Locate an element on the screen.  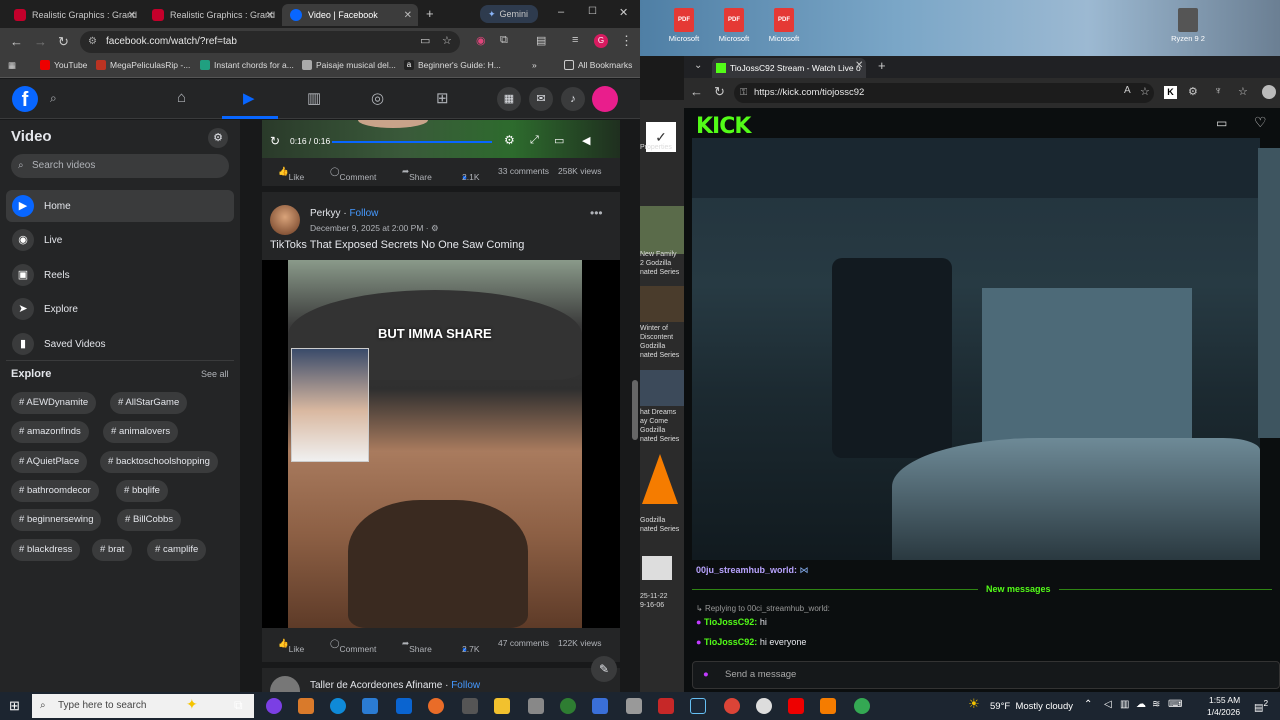
site-info-icon: ⚙ is located at coordinates (92, 42).